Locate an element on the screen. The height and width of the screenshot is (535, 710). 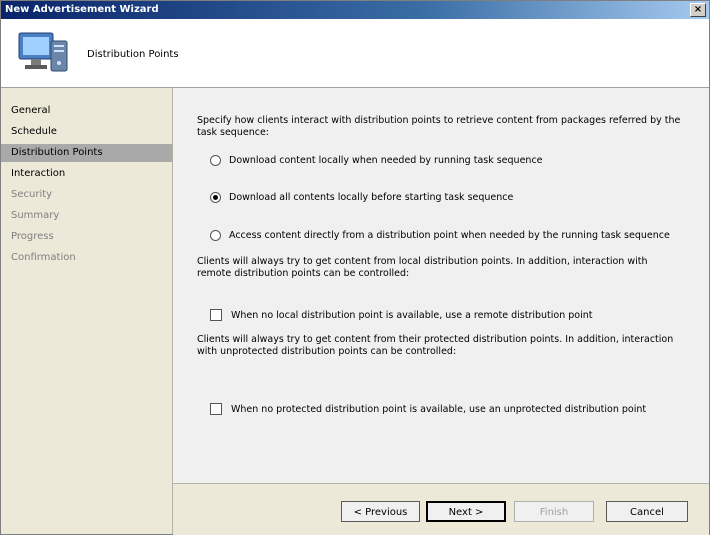
radio-download-when-needed is located at coordinates (215, 160).